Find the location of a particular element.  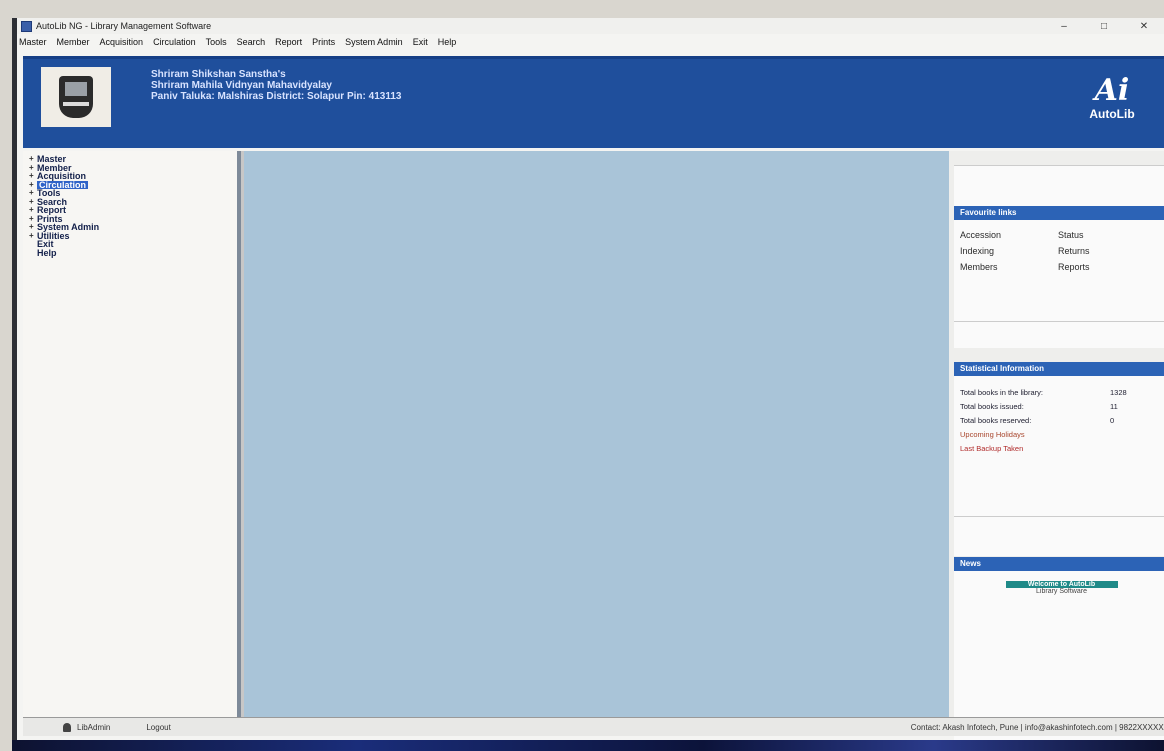

autolib-brand: Ai AutoLib is located at coordinates (1112, 97).